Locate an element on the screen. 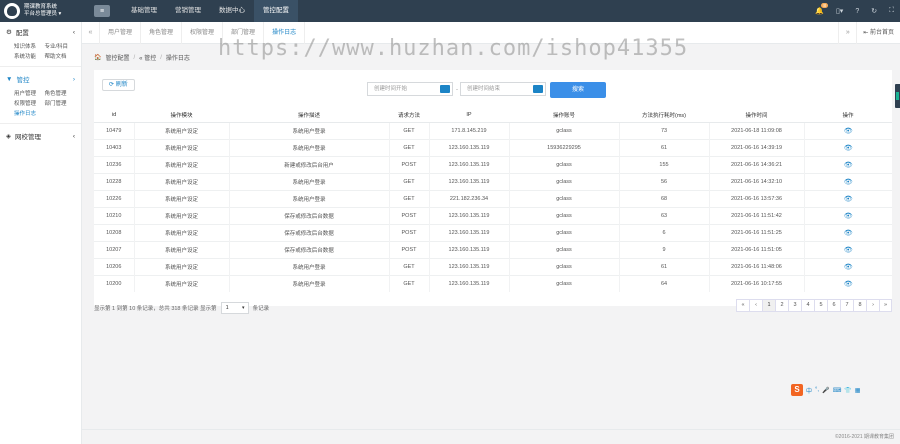 The image size is (900, 444). avatar is located at coordinates (12, 11).